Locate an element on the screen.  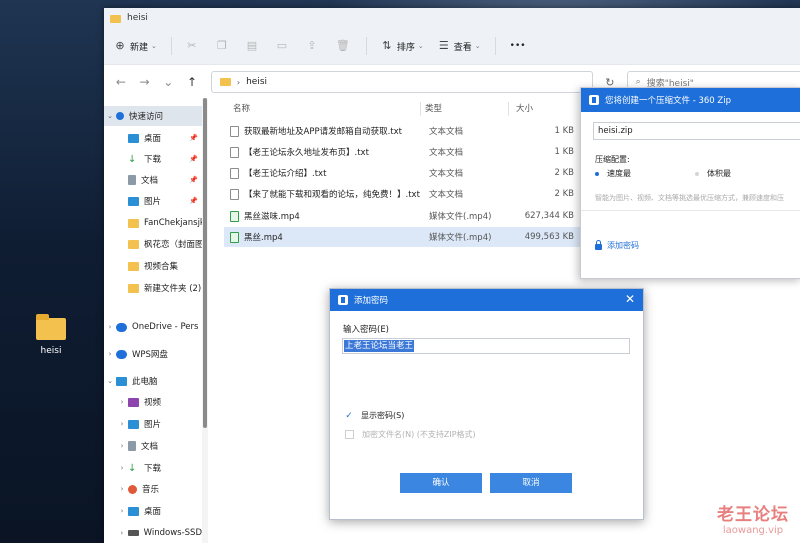
radio-speed: 速度最 is located at coordinates (613, 173).